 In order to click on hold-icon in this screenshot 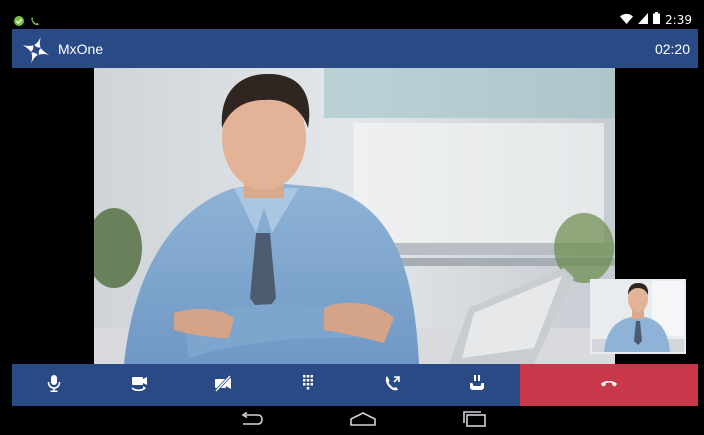, I will do `click(477, 385)`.